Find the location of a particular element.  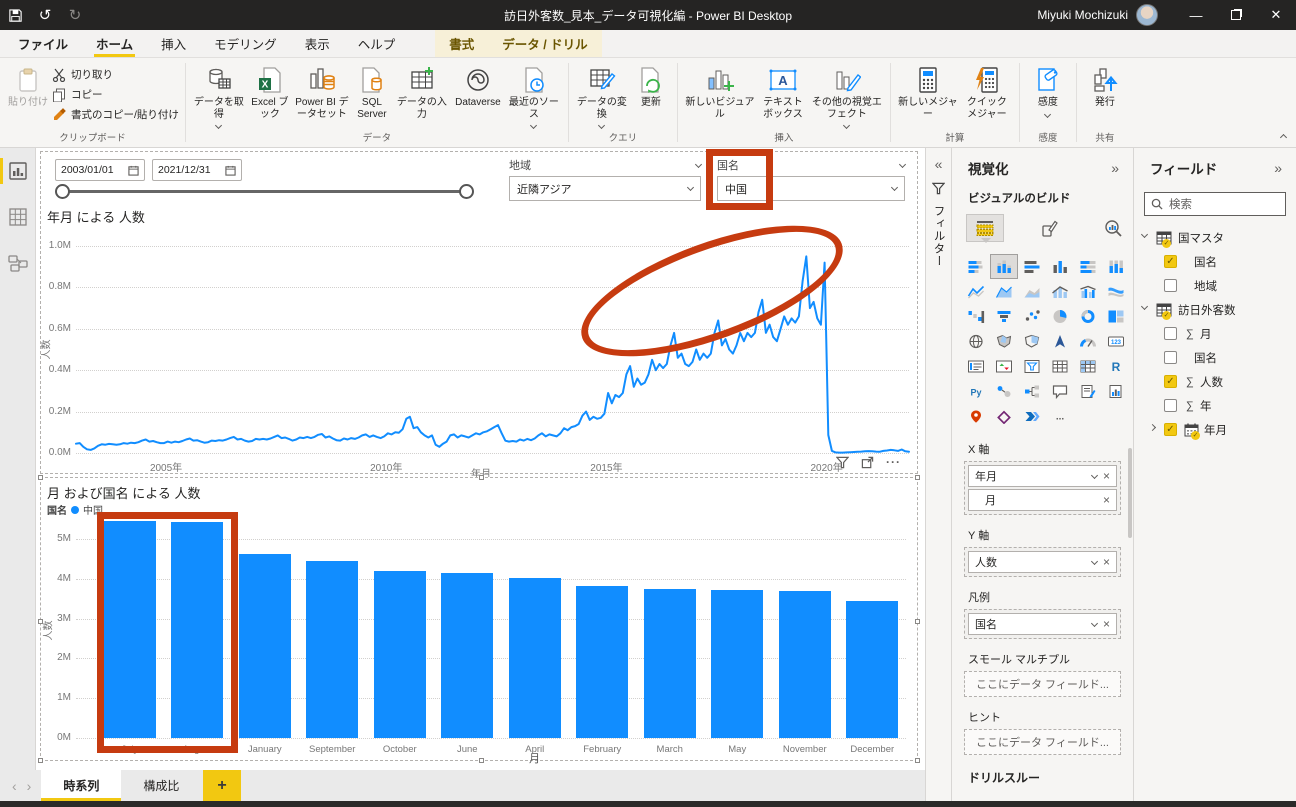

build-visual-tab is located at coordinates (985, 228).